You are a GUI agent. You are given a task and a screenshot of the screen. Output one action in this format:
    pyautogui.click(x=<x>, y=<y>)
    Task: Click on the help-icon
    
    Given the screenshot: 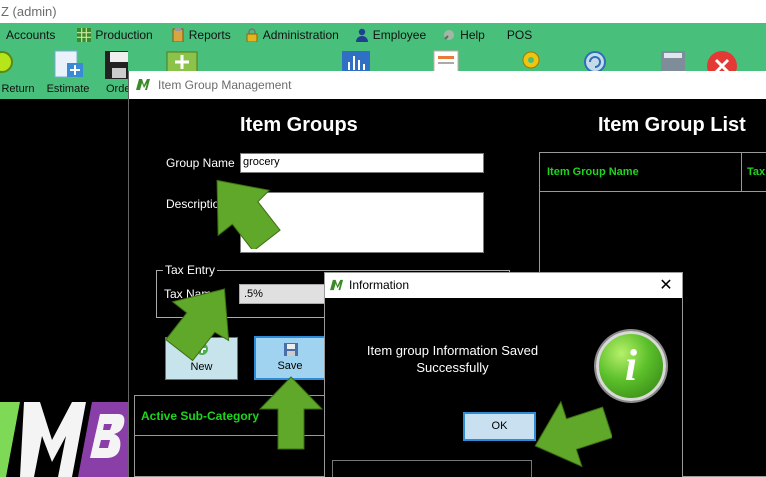 What is the action you would take?
    pyautogui.click(x=449, y=34)
    